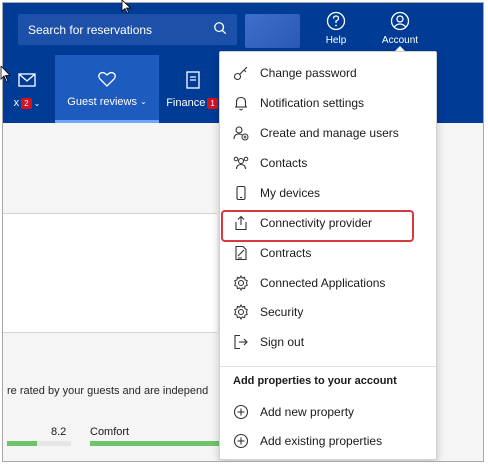  I want to click on sign-out-icon, so click(241, 342).